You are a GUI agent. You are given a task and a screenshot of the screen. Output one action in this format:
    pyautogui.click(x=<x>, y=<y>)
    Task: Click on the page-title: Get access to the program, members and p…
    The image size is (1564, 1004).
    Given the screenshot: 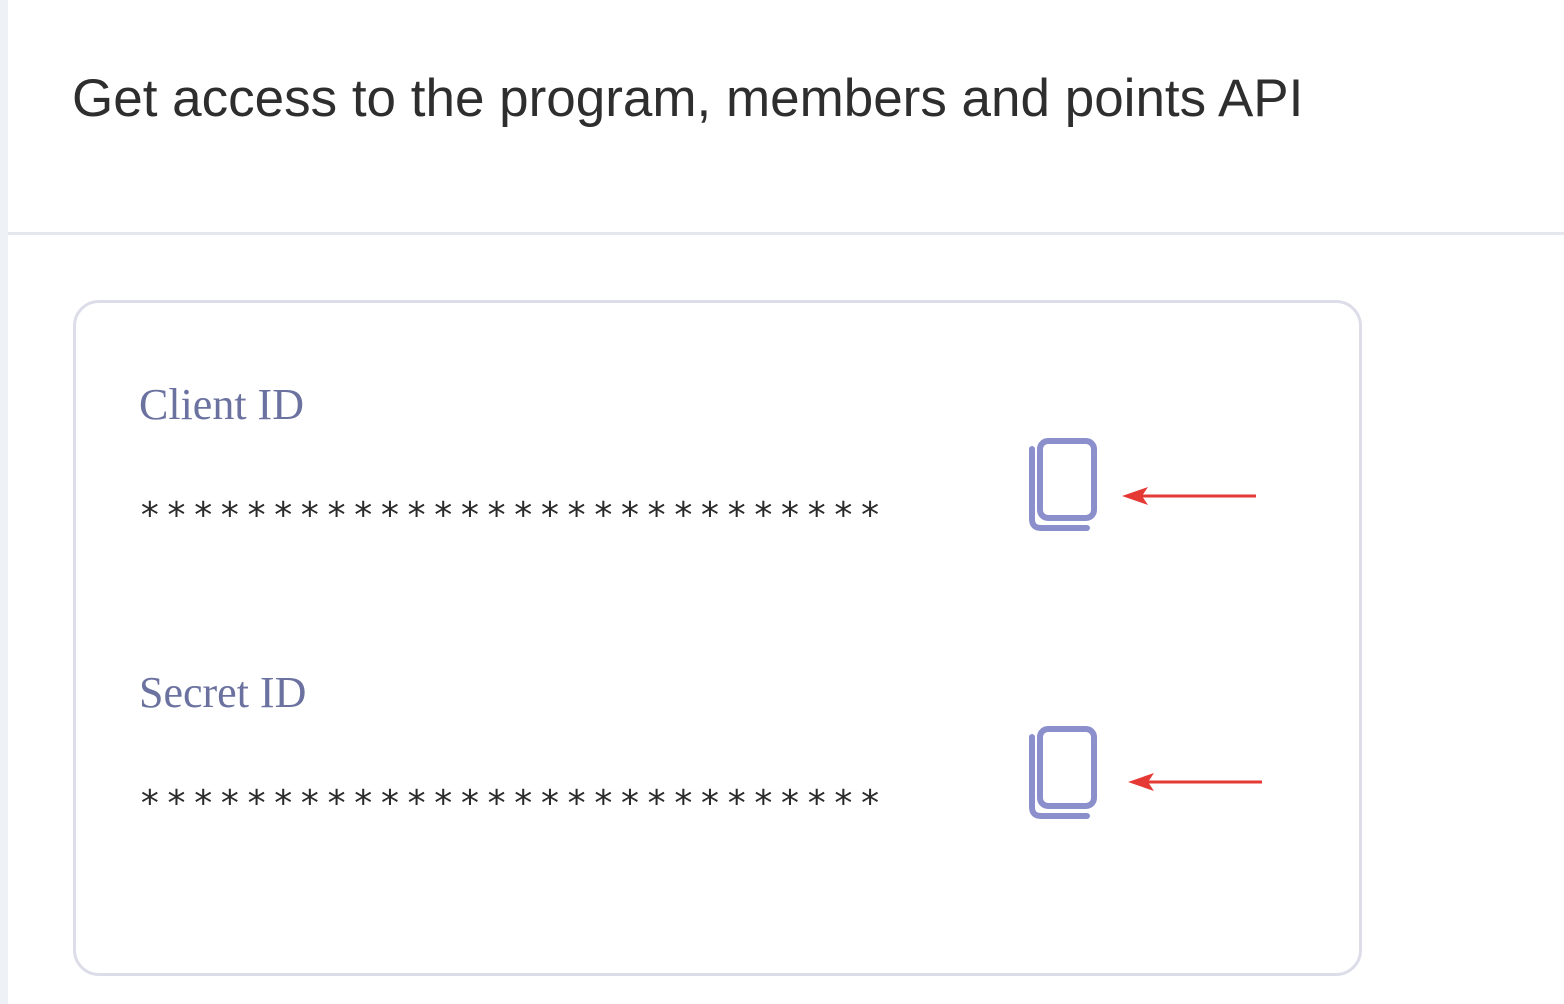 What is the action you would take?
    pyautogui.click(x=688, y=98)
    